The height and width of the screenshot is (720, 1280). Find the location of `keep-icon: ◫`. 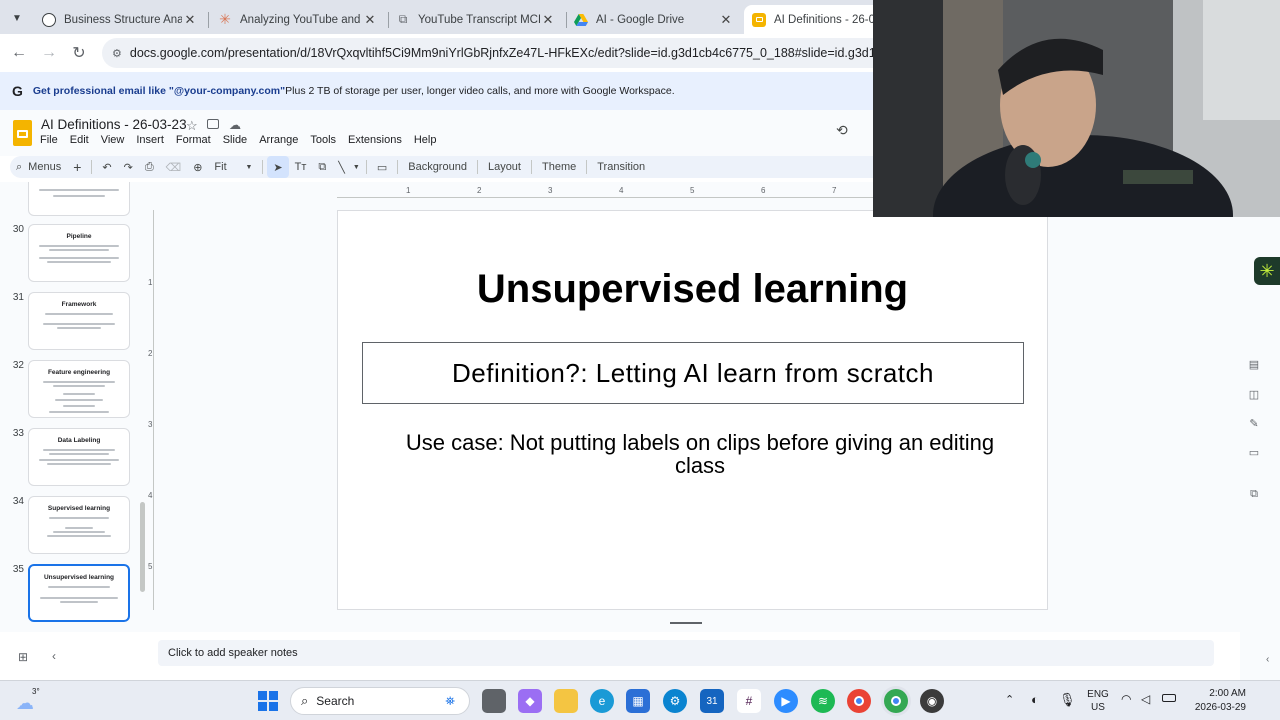

keep-icon: ◫ is located at coordinates (1254, 394).